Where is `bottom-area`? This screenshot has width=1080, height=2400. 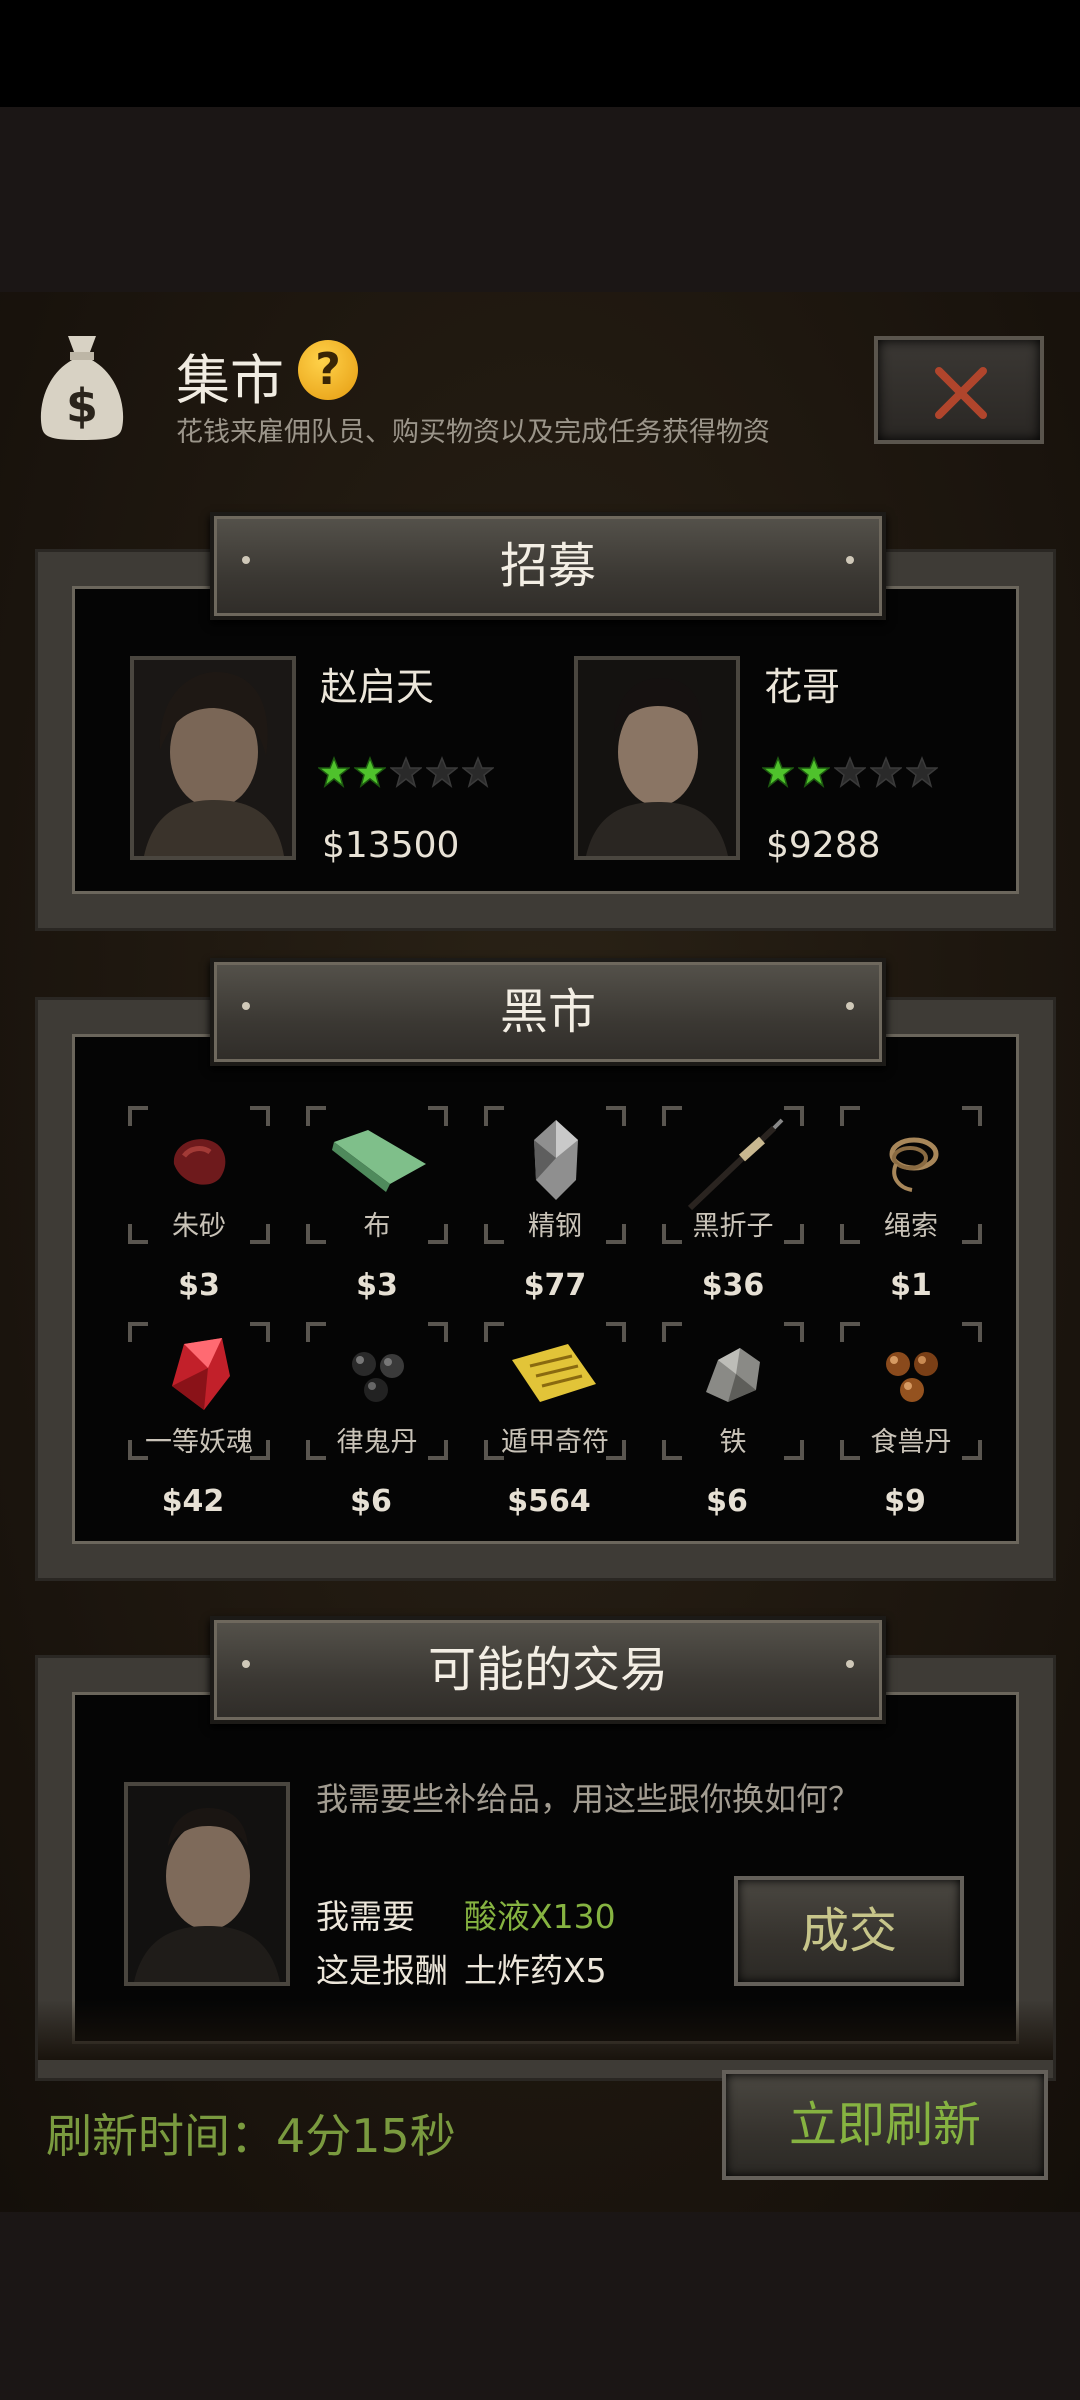
bottom-area is located at coordinates (540, 2306).